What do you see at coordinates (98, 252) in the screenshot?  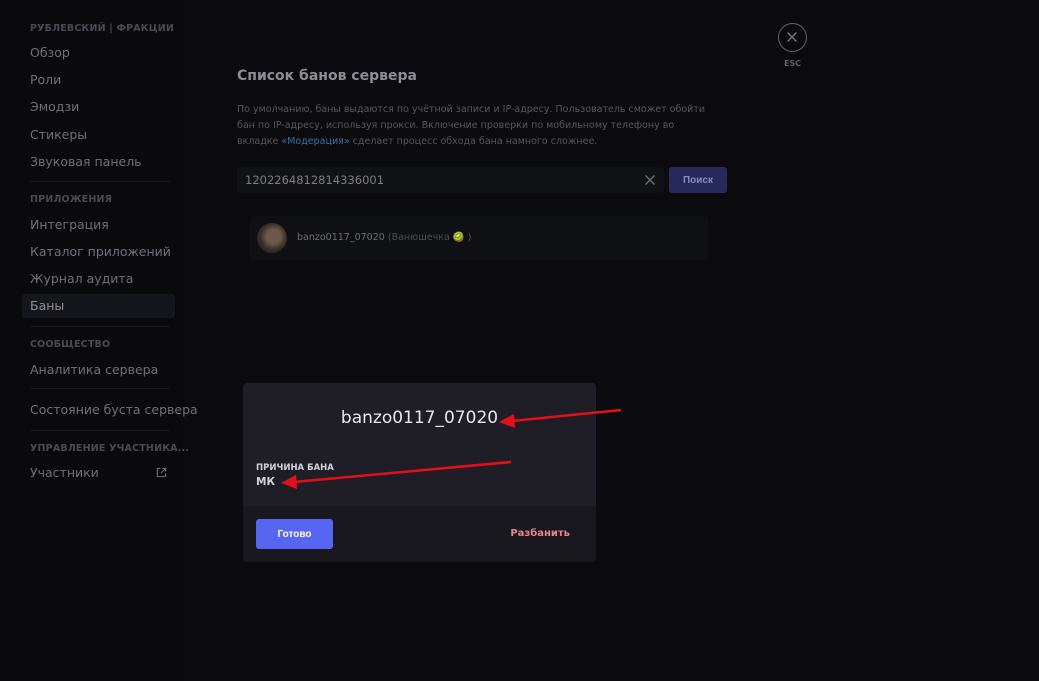 I see `sidebar-item-app-directory: Каталог приложений` at bounding box center [98, 252].